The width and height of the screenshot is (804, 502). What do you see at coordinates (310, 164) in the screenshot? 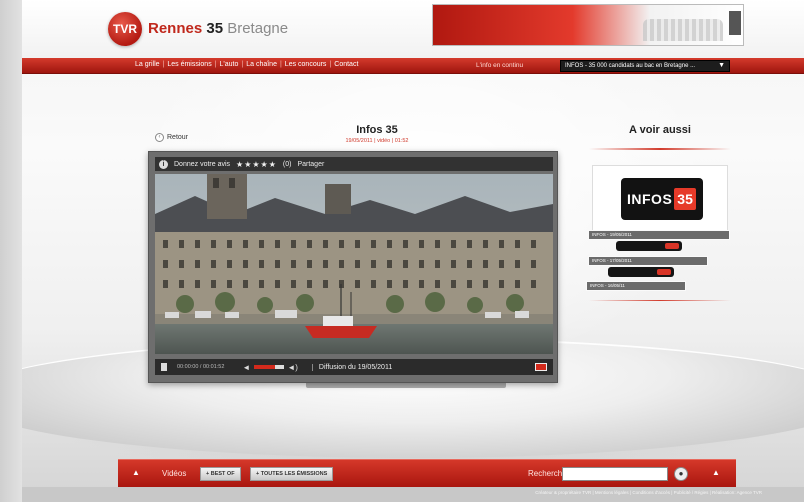
I see `share-button: Partager` at bounding box center [310, 164].